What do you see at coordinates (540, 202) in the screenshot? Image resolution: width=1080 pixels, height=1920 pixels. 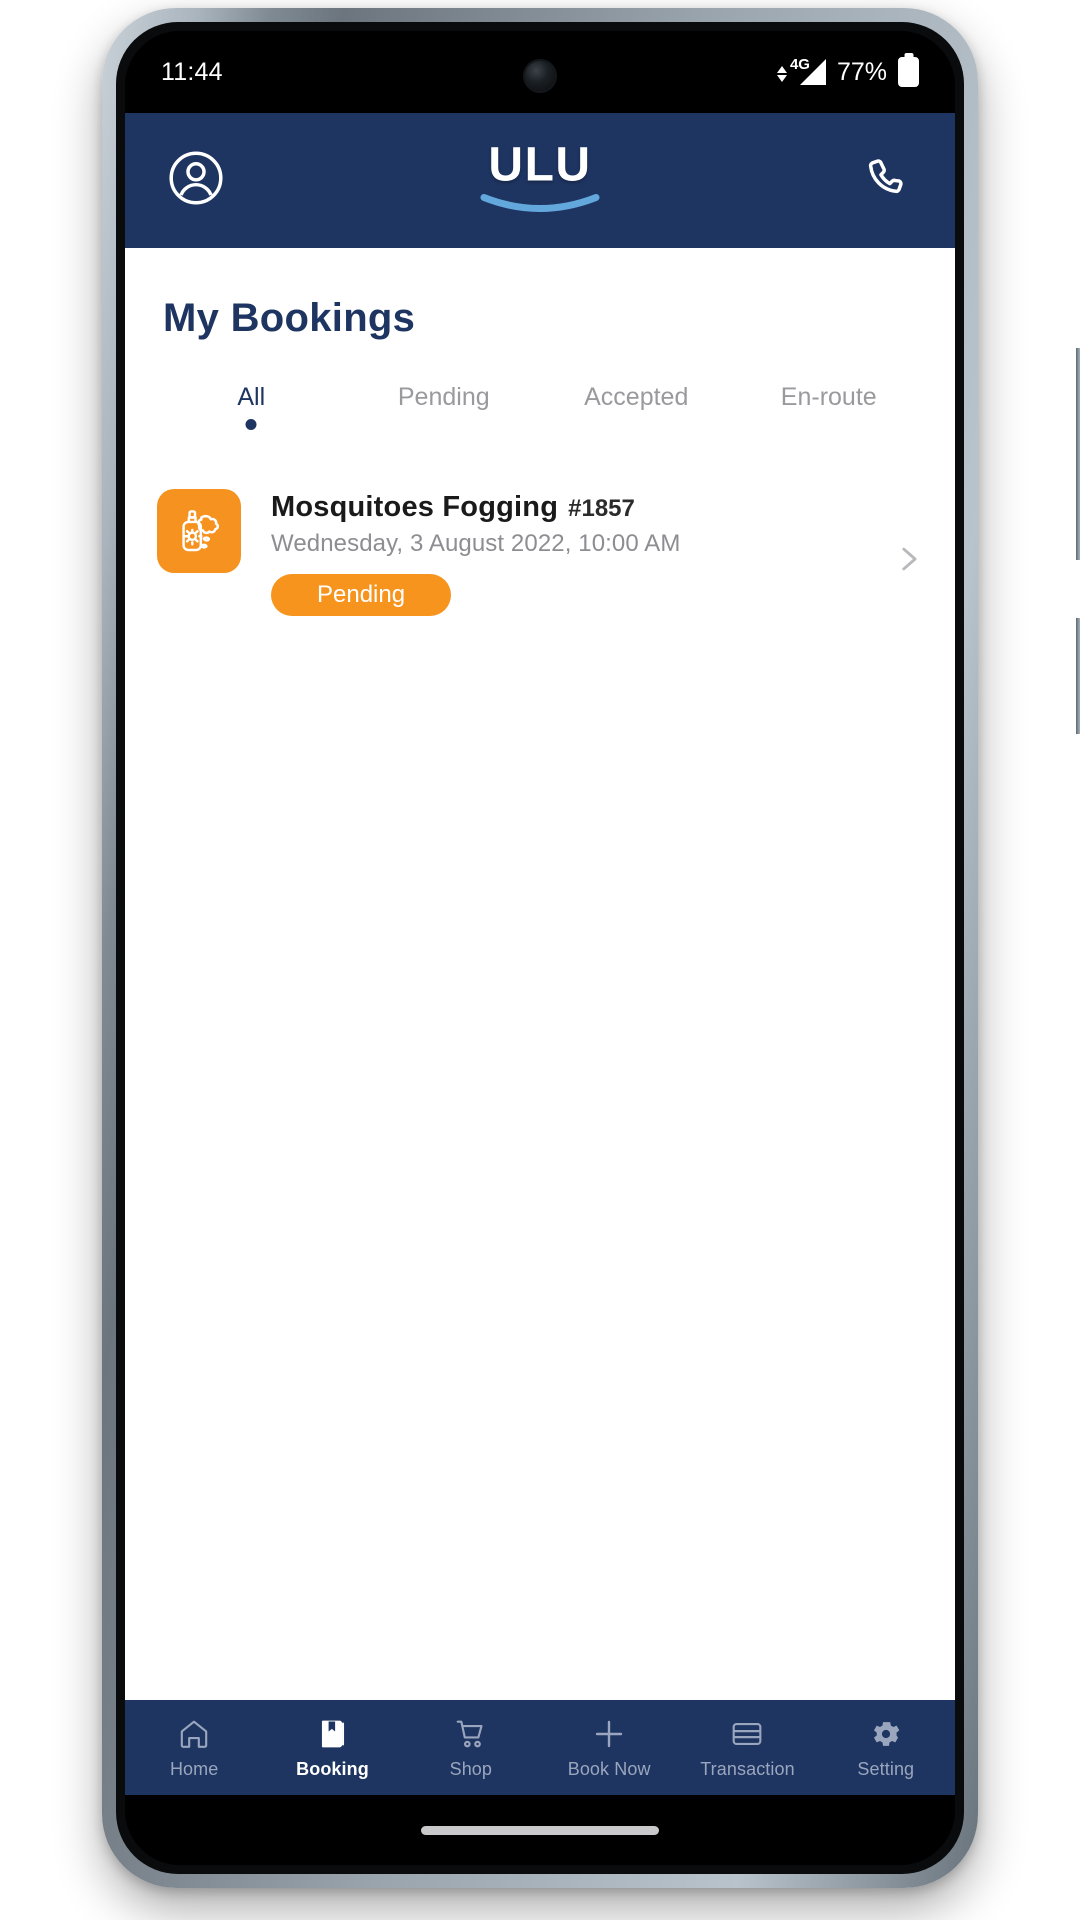 I see `logo-smile-curve` at bounding box center [540, 202].